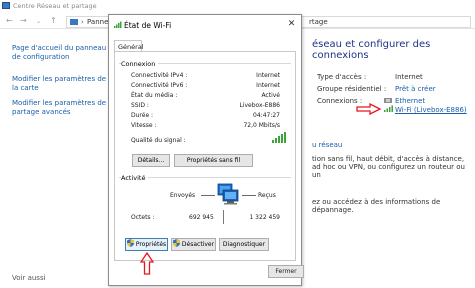 The image size is (475, 288). Describe the element at coordinates (140, 105) in the screenshot. I see `ssid-label: SSID :` at that location.